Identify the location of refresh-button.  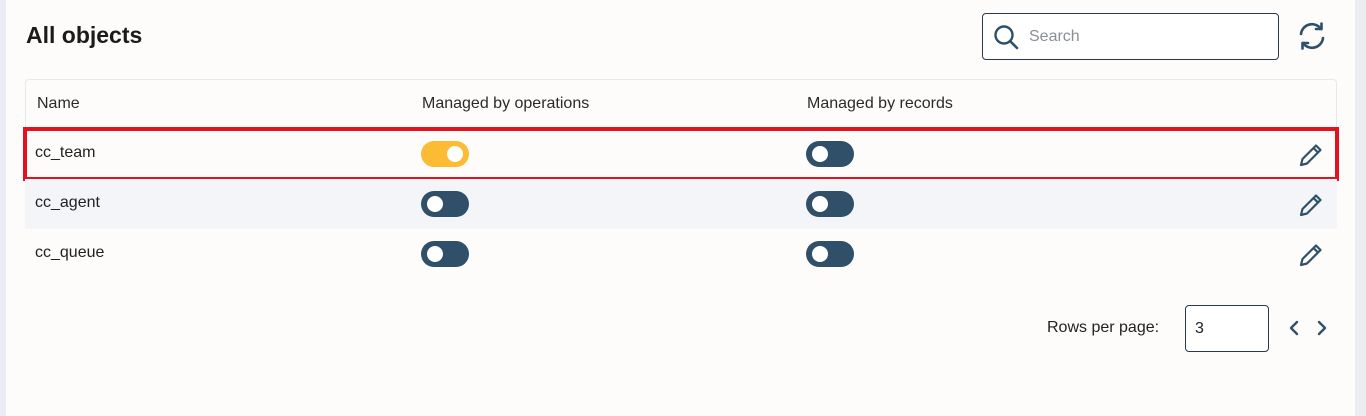
(1312, 36).